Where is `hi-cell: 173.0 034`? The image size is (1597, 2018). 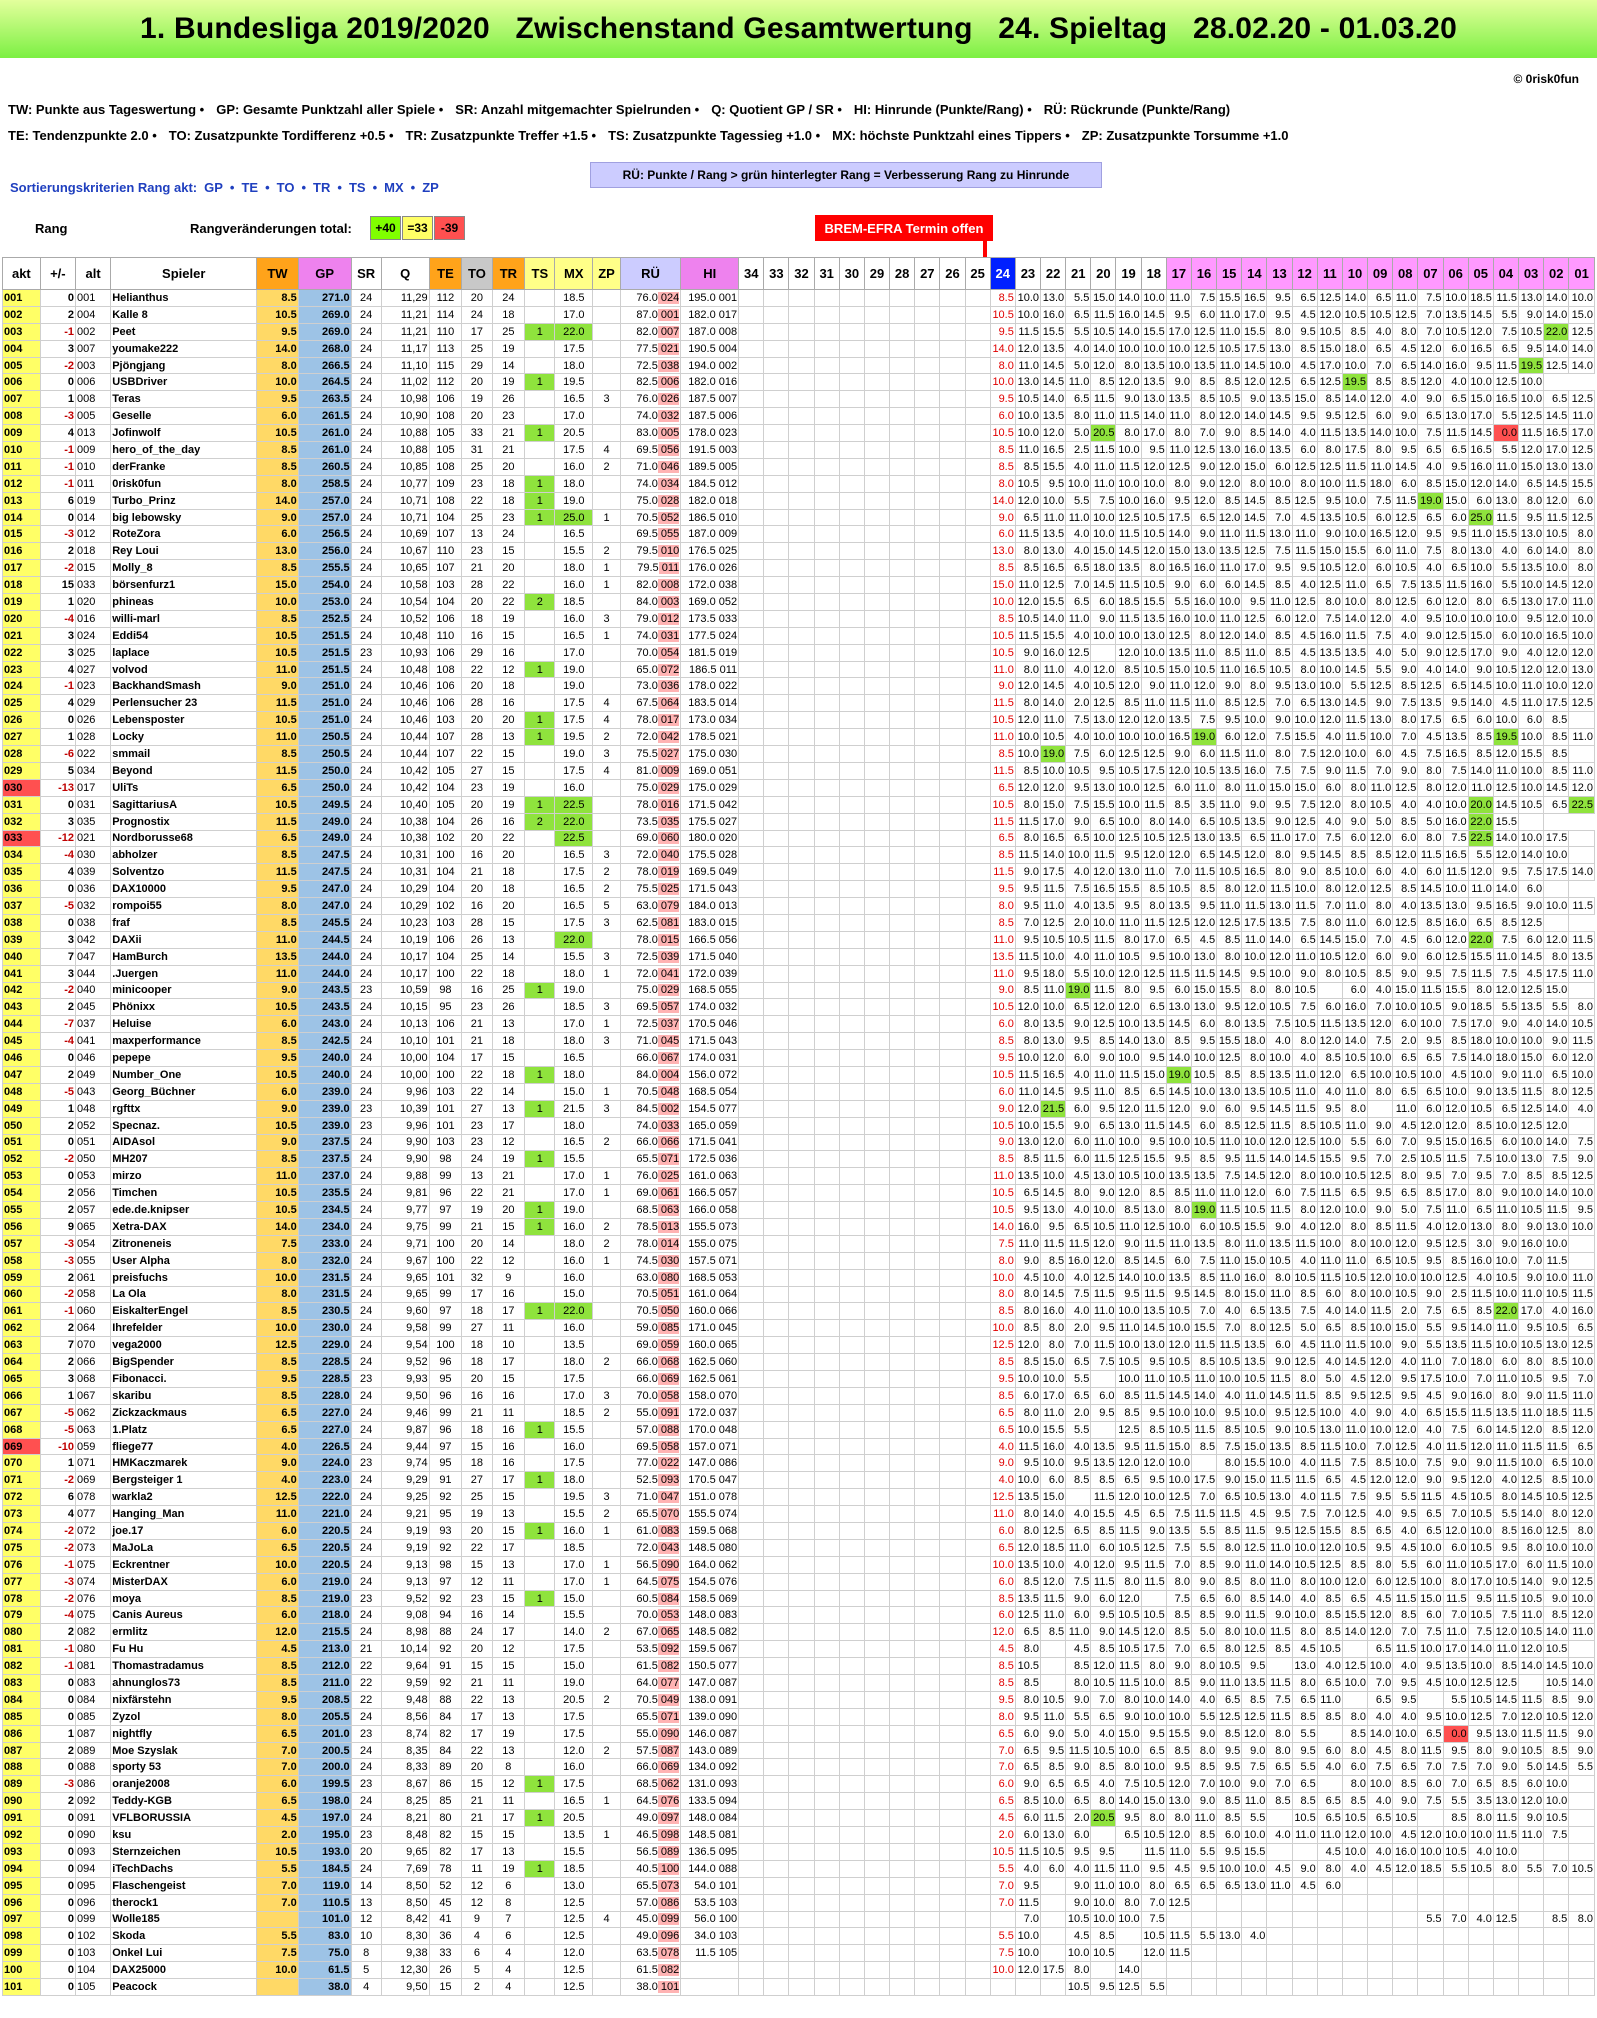
hi-cell: 173.0 034 is located at coordinates (710, 720).